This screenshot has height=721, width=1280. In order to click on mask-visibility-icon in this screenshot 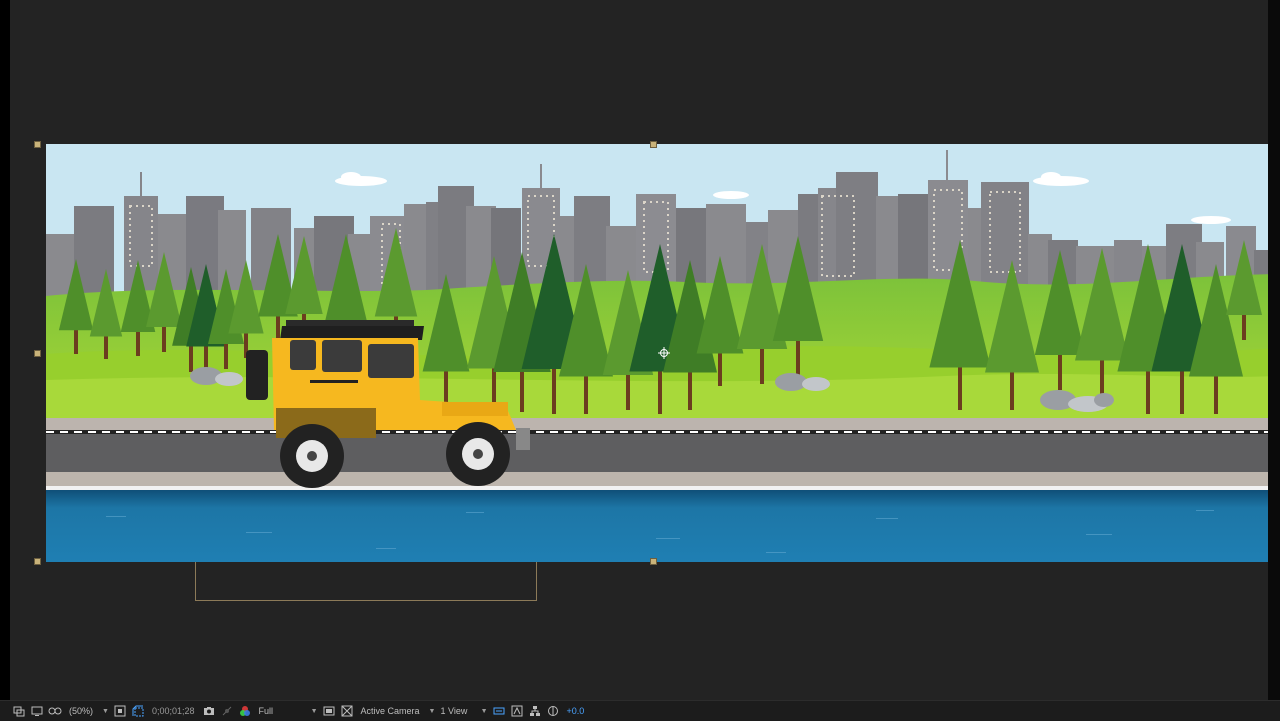, I will do `click(55, 711)`.